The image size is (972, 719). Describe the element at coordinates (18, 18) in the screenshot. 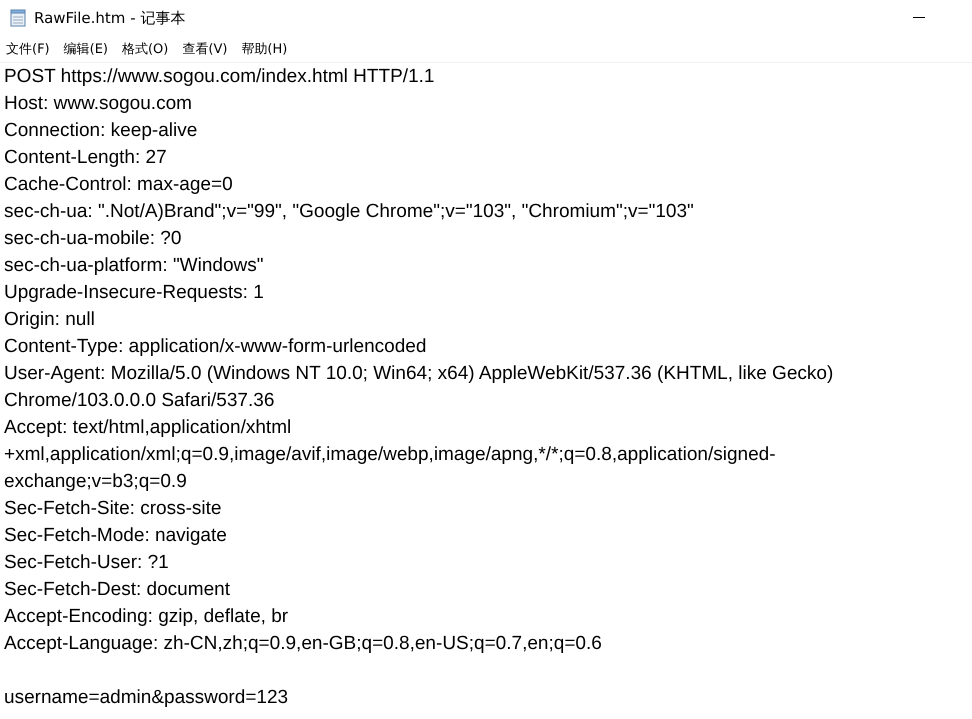

I see `notepad-icon` at that location.